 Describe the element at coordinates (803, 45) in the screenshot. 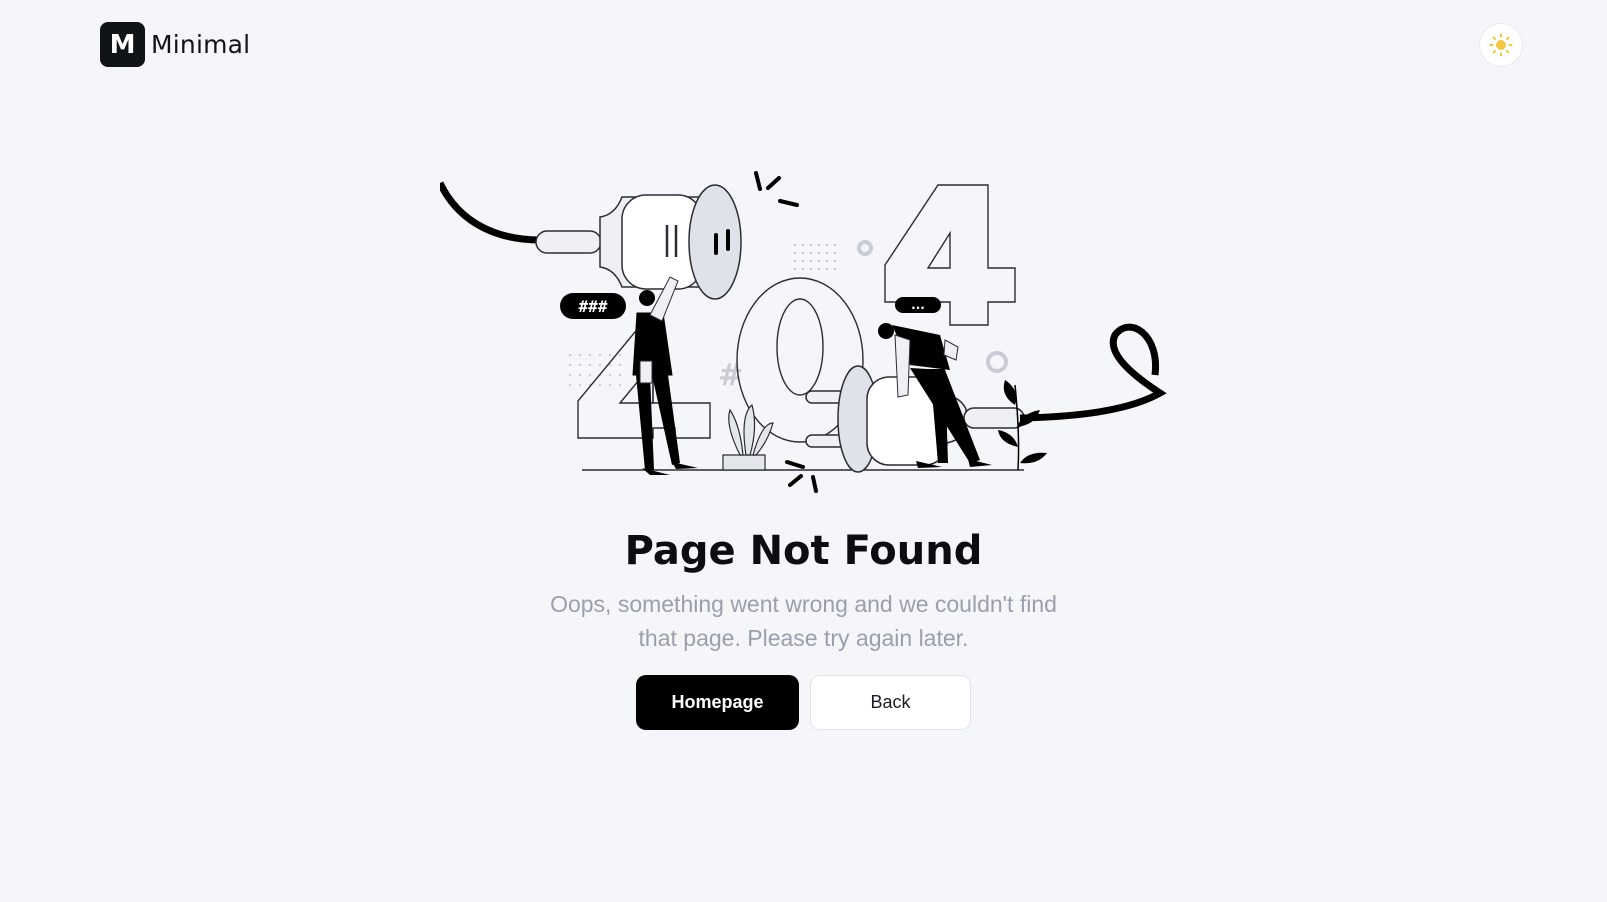

I see `header: M Minimal` at that location.